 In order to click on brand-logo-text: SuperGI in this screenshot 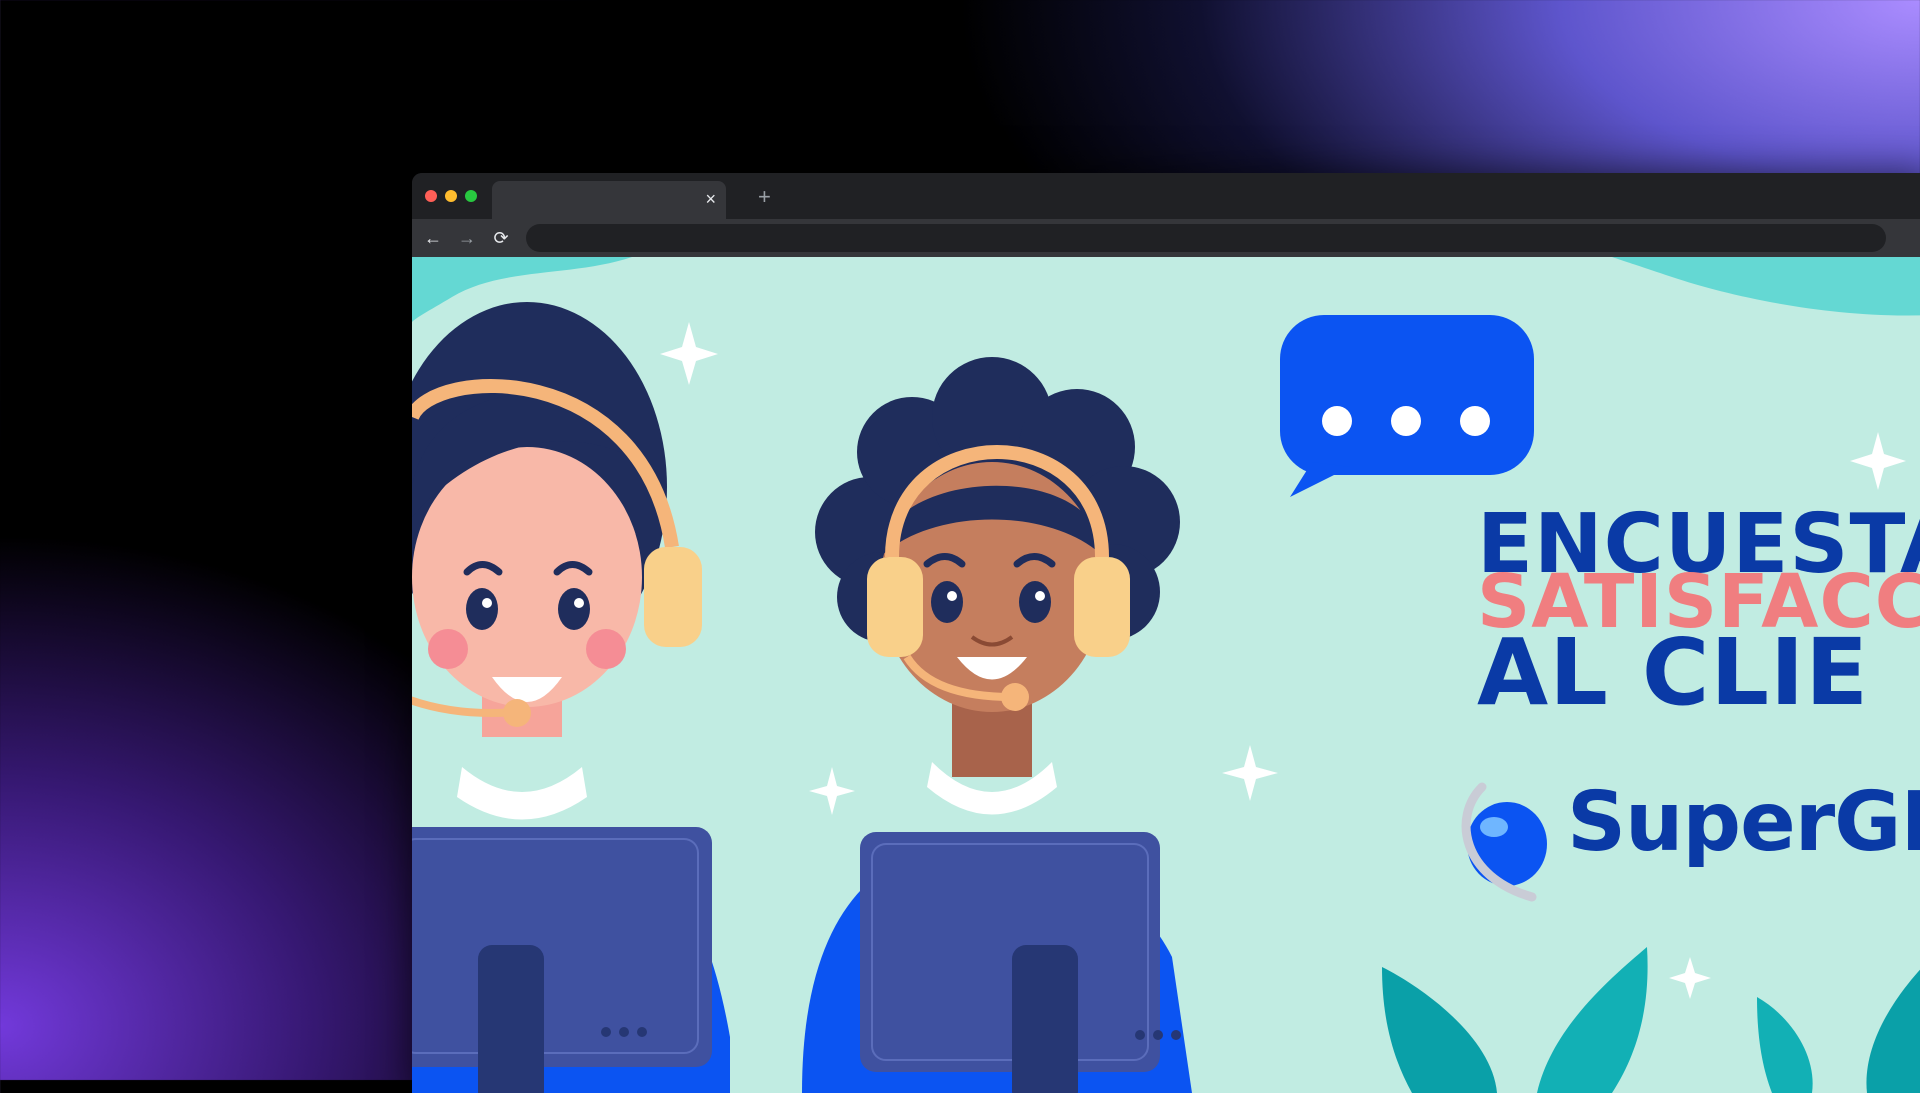, I will do `click(1743, 822)`.